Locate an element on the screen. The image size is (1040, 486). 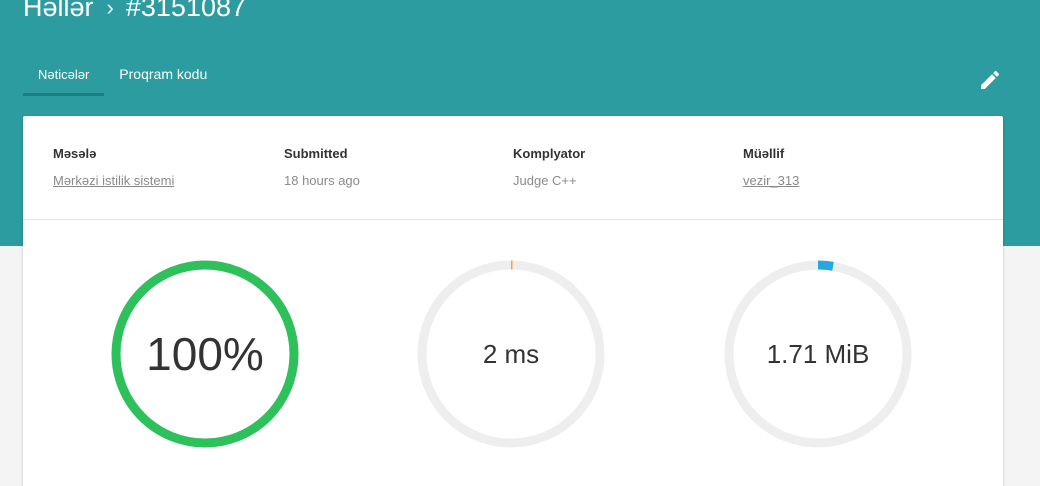
memory-gauge: 1.71 MiB is located at coordinates (818, 354).